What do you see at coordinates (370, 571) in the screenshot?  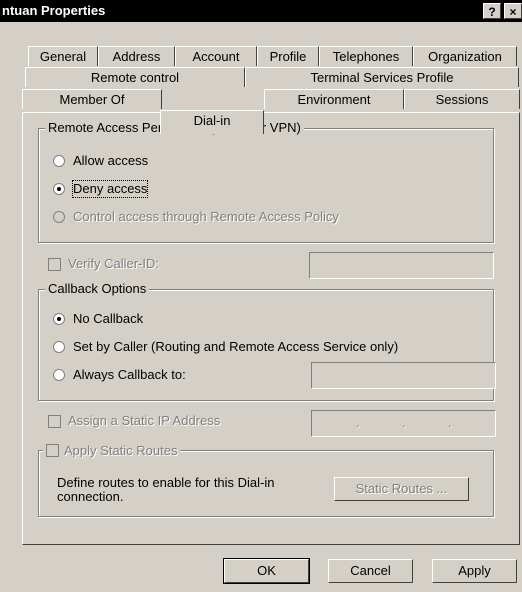 I see `cancel-button: Cancel` at bounding box center [370, 571].